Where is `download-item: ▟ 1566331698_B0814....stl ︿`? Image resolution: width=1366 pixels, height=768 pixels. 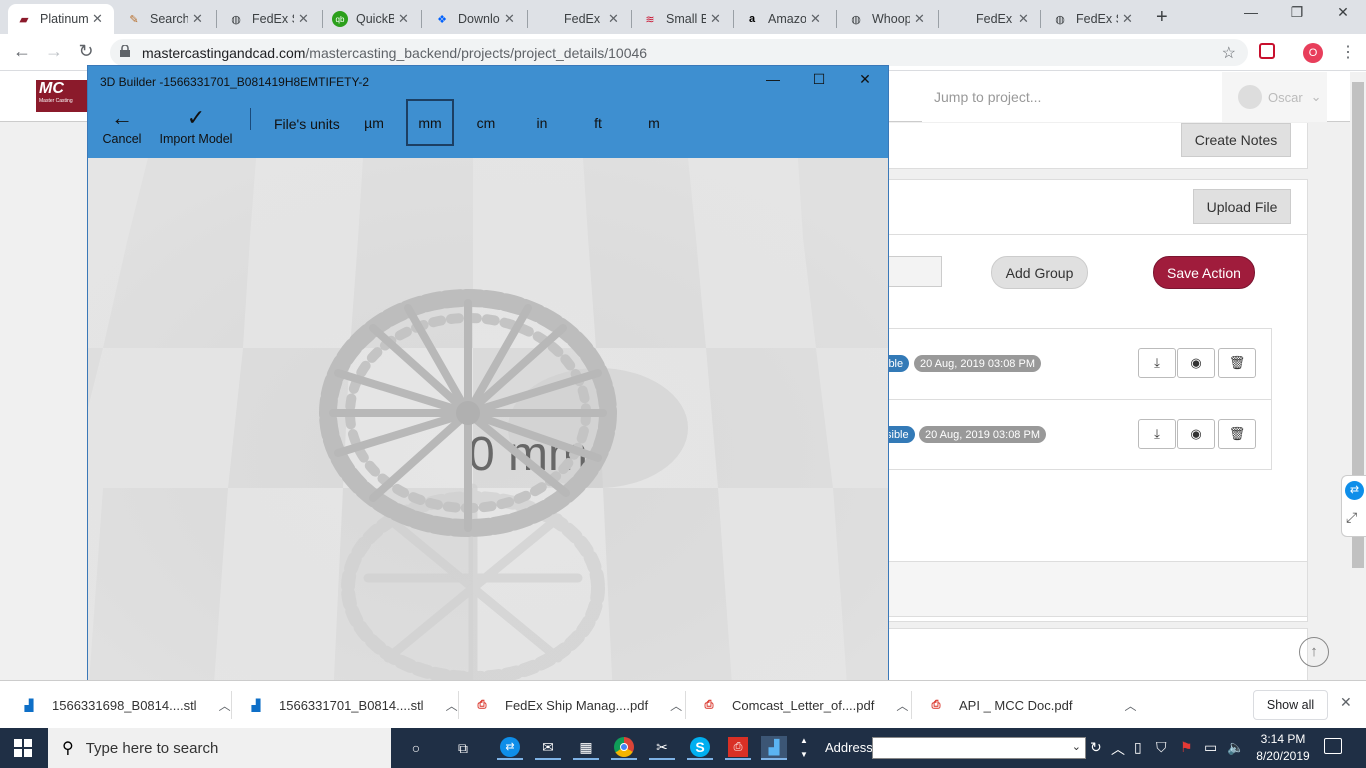
download-item: ▟ 1566331698_B0814....stl ︿ is located at coordinates (126, 705).